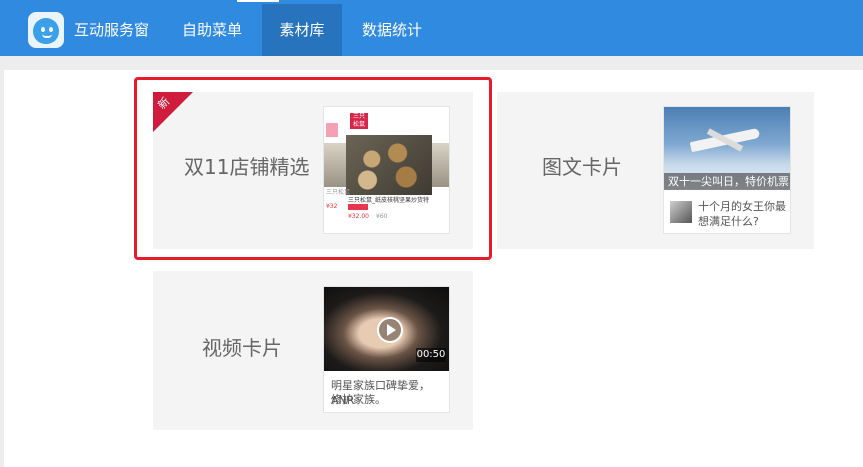  Describe the element at coordinates (681, 212) in the screenshot. I see `avatar` at that location.